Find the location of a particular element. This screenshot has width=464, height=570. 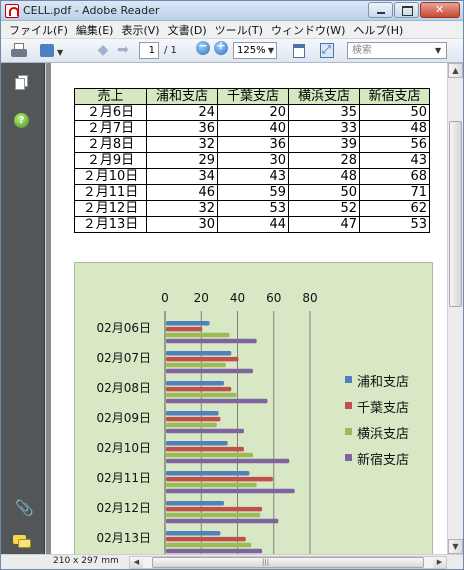

page-total: / 1 is located at coordinates (170, 50).